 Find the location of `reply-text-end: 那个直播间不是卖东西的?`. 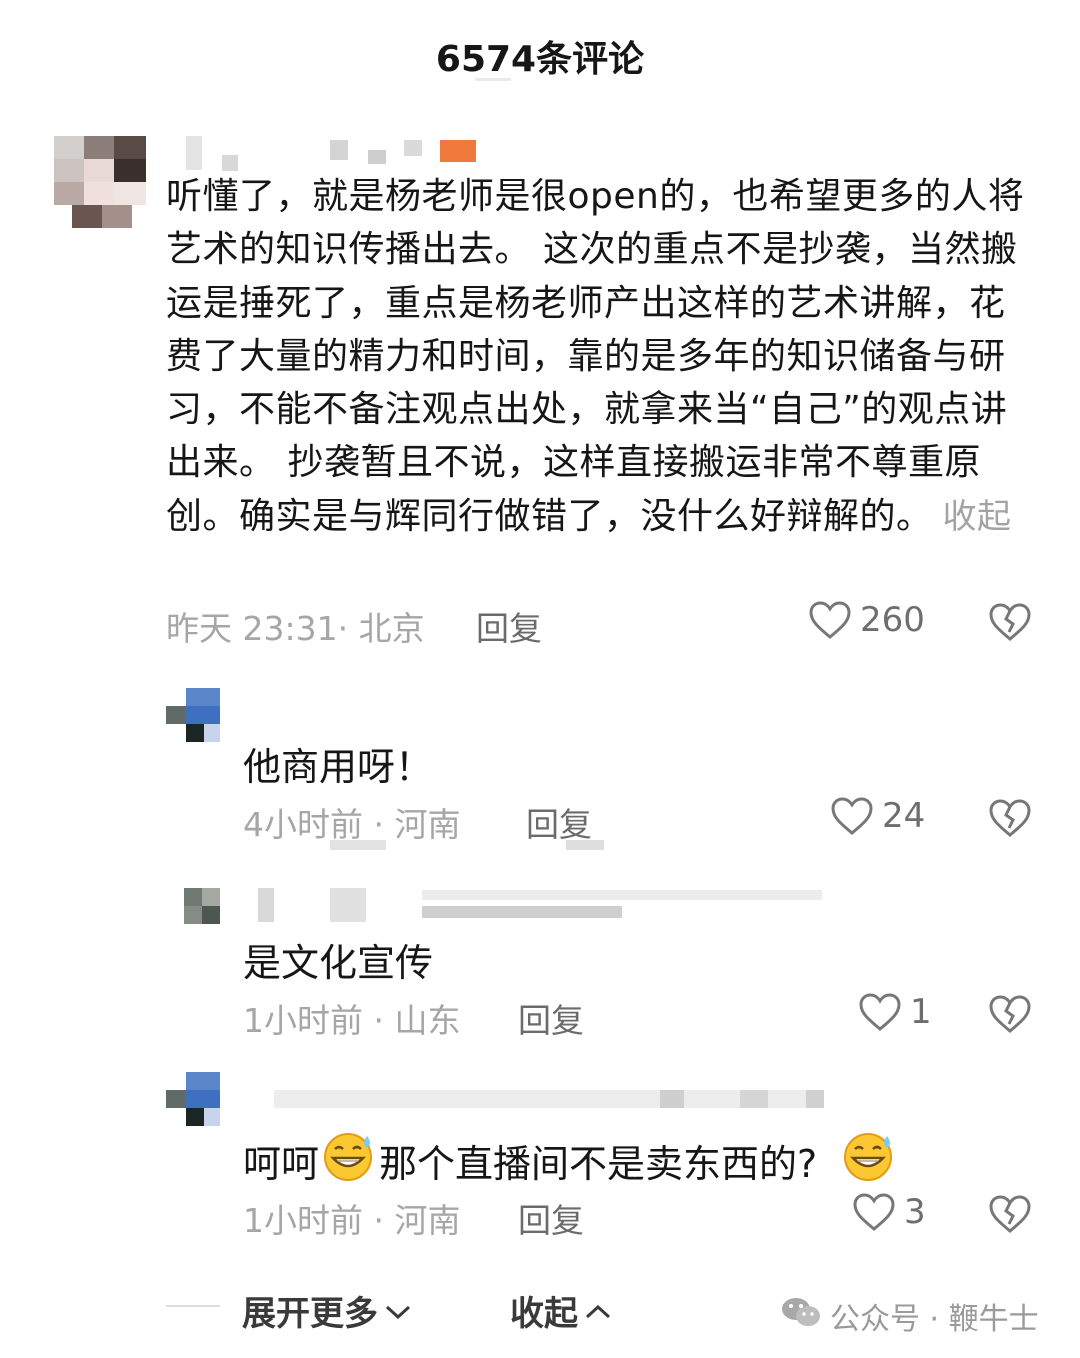

reply-text-end: 那个直播间不是卖东西的? is located at coordinates (598, 1164).